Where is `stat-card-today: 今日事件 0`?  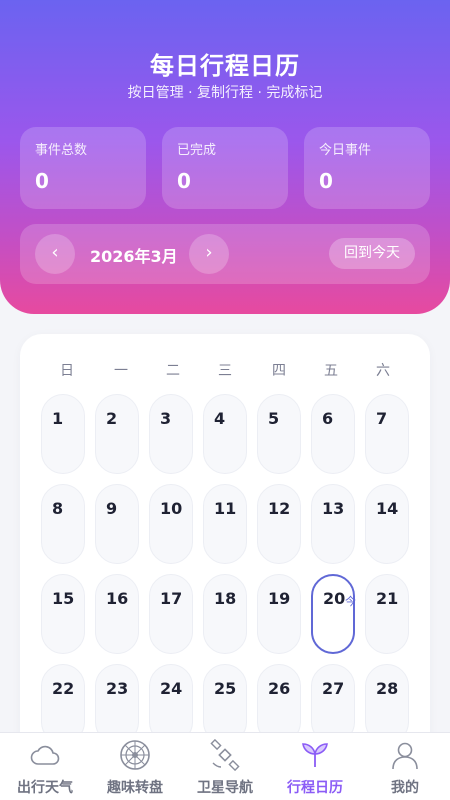
stat-card-today: 今日事件 0 is located at coordinates (367, 168).